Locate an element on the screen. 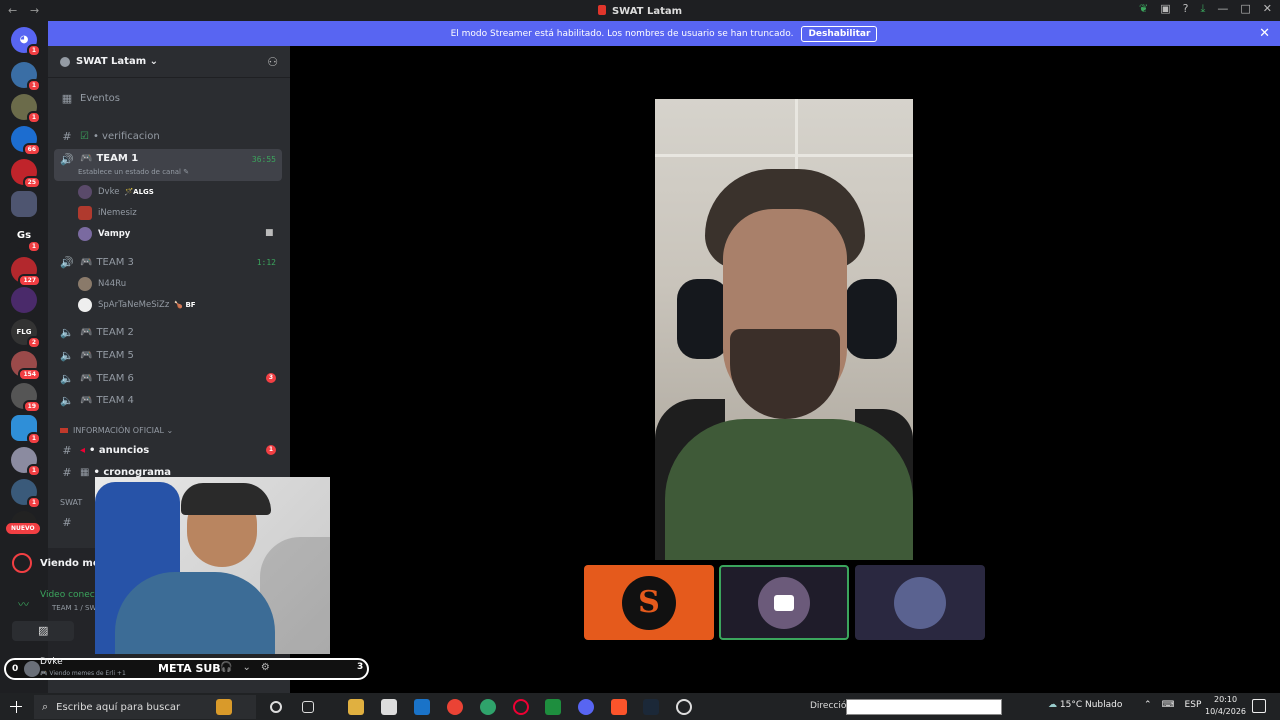 Image resolution: width=1280 pixels, height=720 pixels. help-icon: ? is located at coordinates (1186, 9).